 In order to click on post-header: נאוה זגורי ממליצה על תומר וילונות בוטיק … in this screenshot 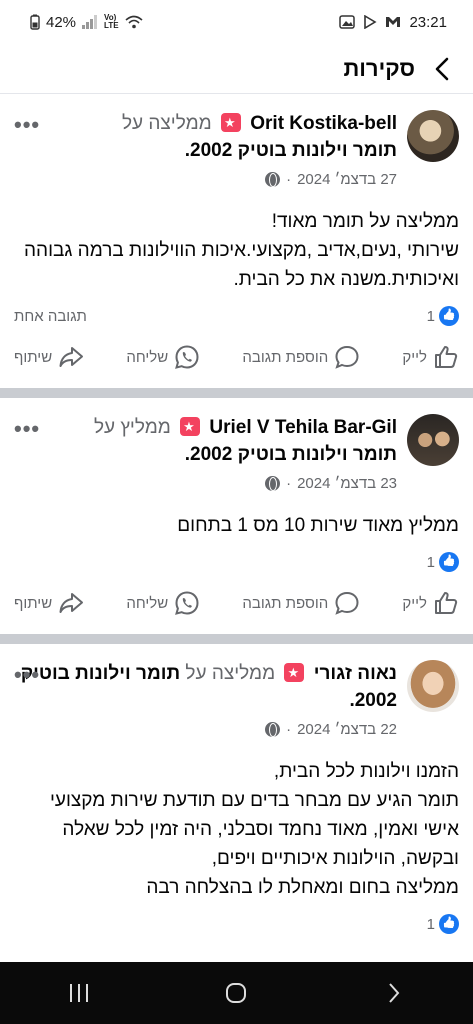, I will do `click(236, 693)`.